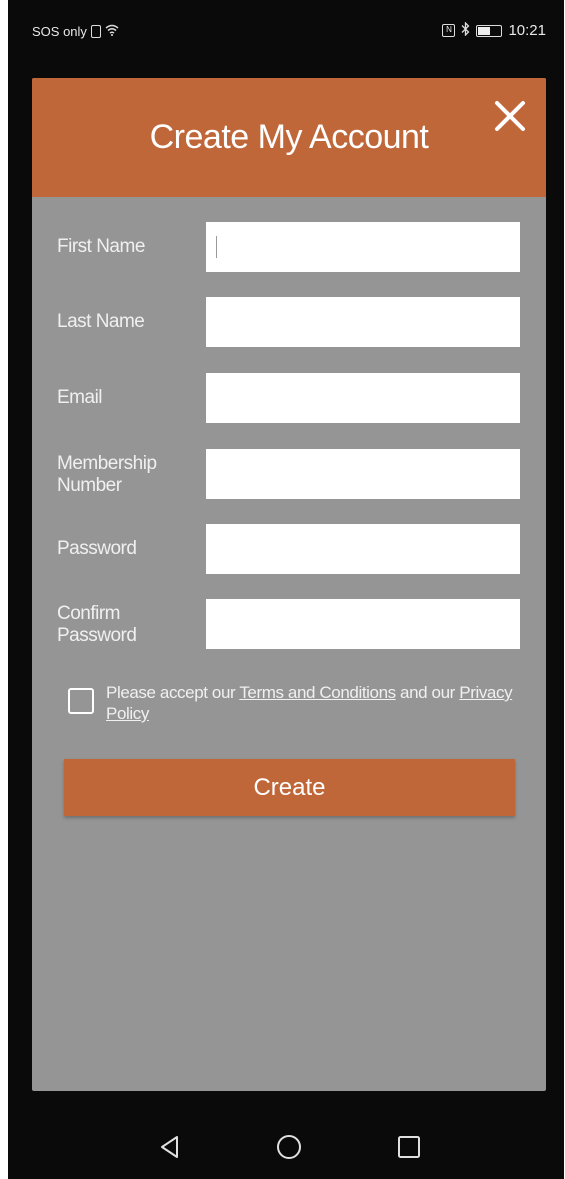 The height and width of the screenshot is (1179, 565). What do you see at coordinates (59, 31) in the screenshot?
I see `carrier-text: SOS only` at bounding box center [59, 31].